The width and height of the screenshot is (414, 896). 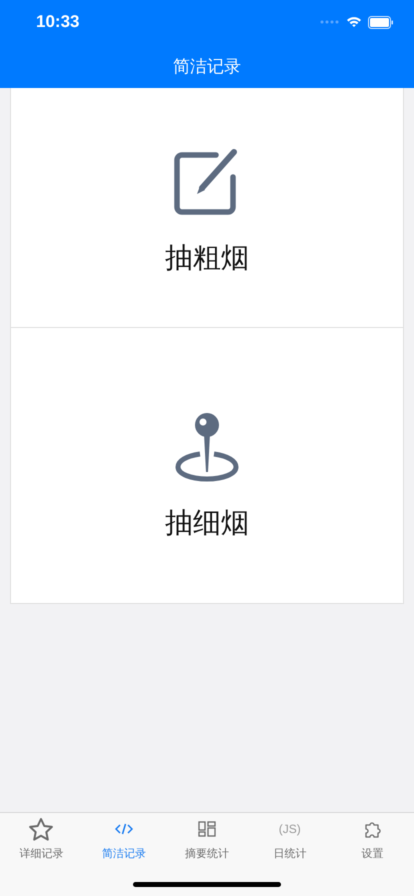 I want to click on tab: 摘要统计, so click(x=207, y=838).